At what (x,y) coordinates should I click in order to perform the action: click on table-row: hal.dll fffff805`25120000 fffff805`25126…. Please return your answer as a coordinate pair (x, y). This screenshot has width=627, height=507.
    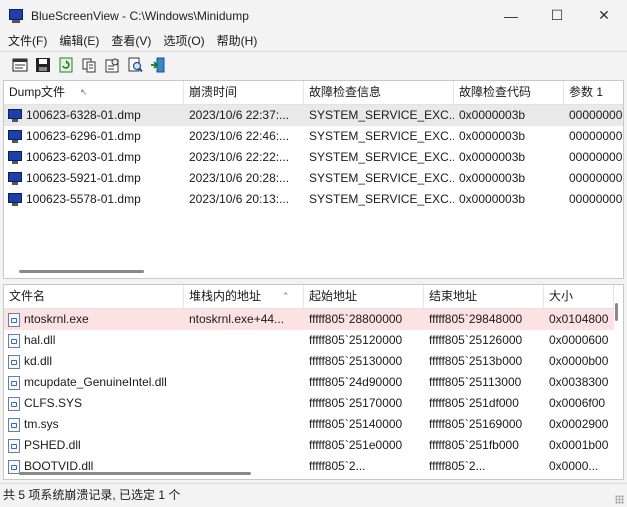
    Looking at the image, I should click on (309, 340).